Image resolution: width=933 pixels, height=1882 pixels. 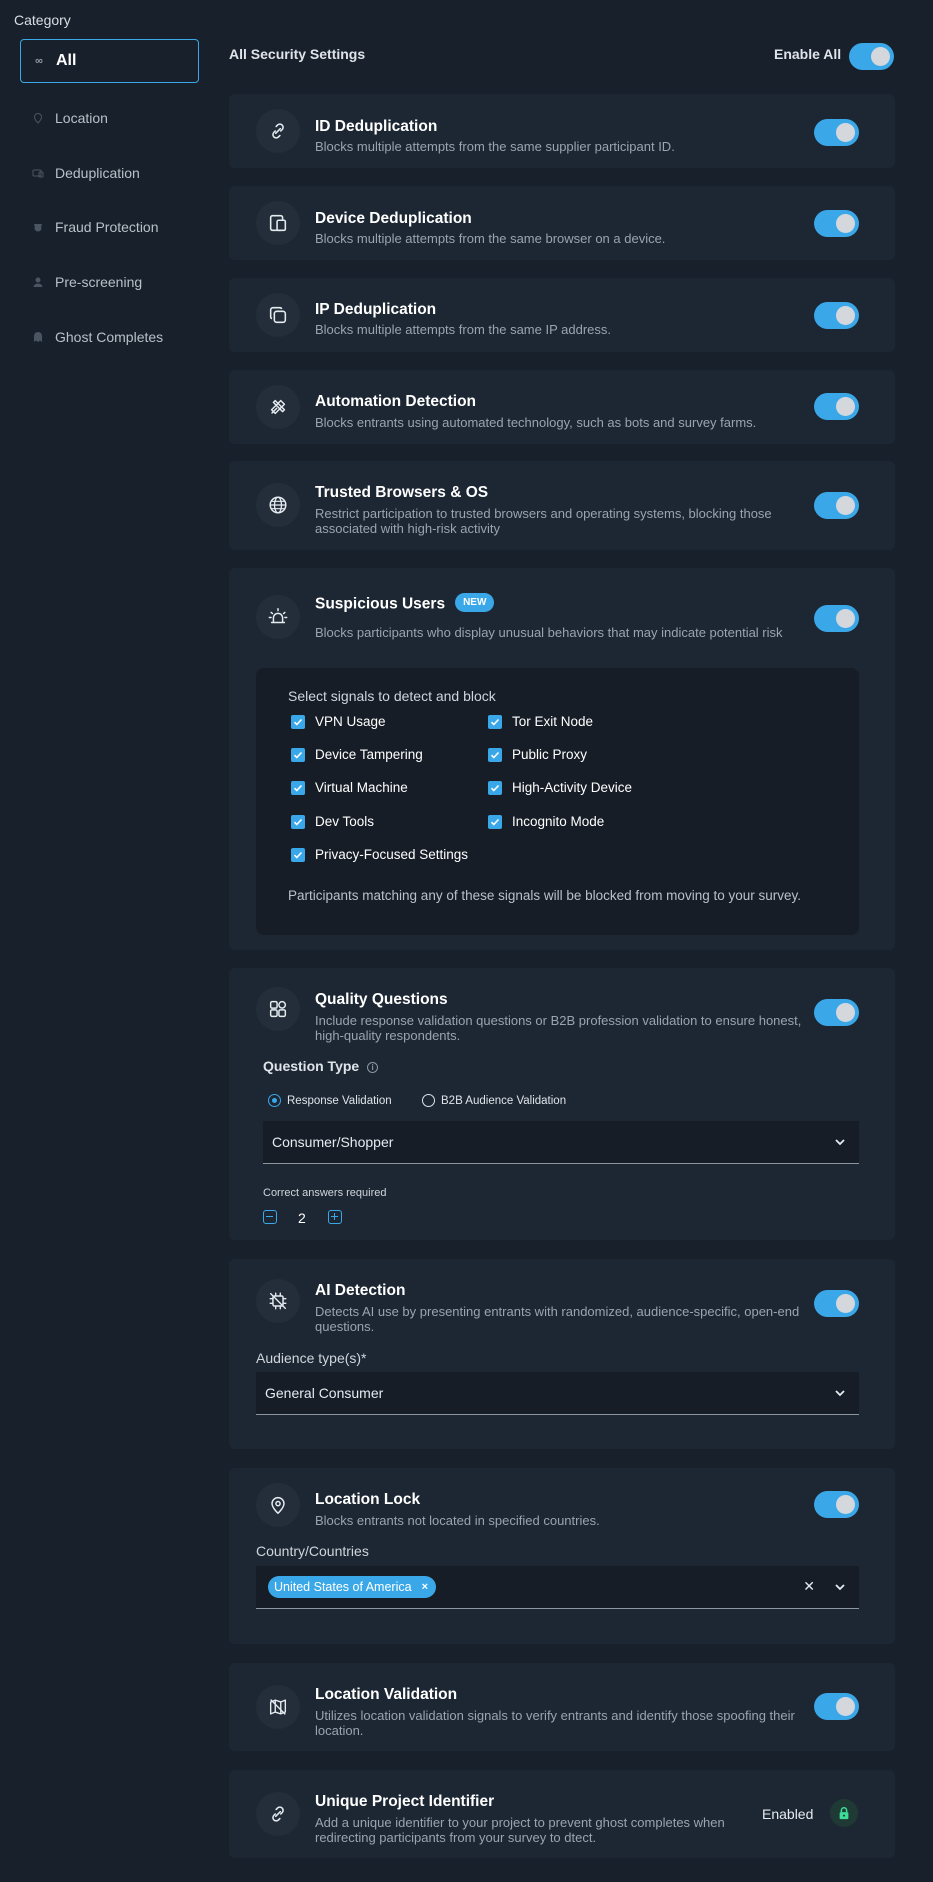 What do you see at coordinates (561, 1142) in the screenshot?
I see `question-category-select: Consumer/Shopper` at bounding box center [561, 1142].